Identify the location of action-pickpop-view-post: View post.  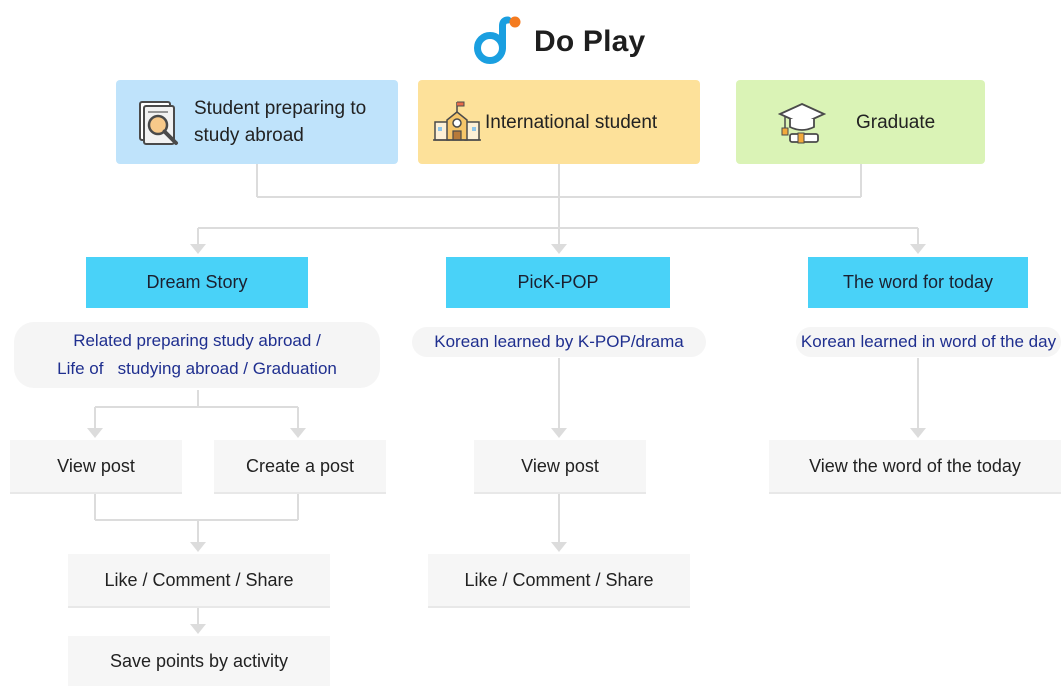
(560, 466).